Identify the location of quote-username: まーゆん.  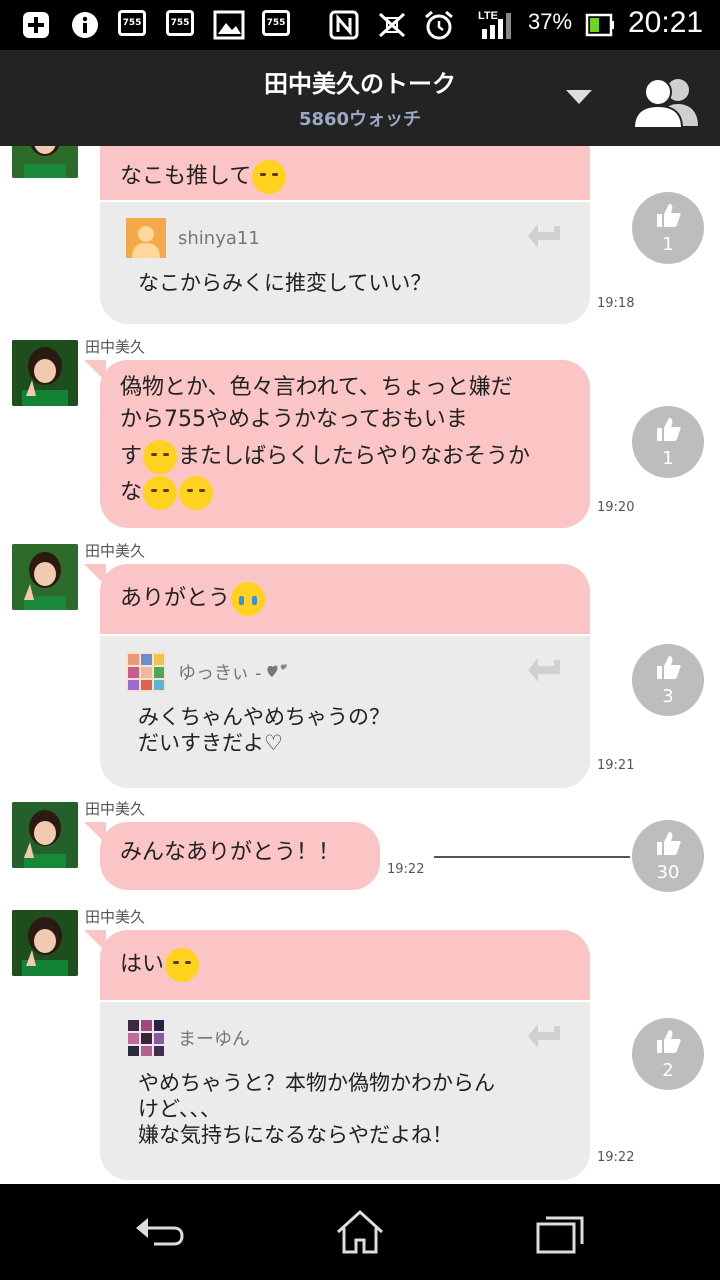
(214, 1038).